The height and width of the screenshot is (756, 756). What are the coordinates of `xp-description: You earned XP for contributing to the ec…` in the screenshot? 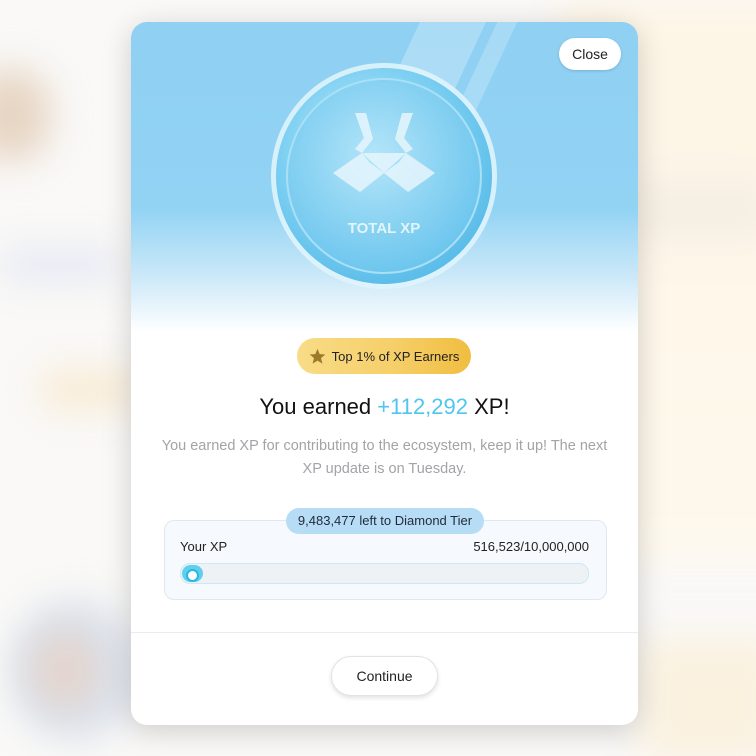 It's located at (384, 457).